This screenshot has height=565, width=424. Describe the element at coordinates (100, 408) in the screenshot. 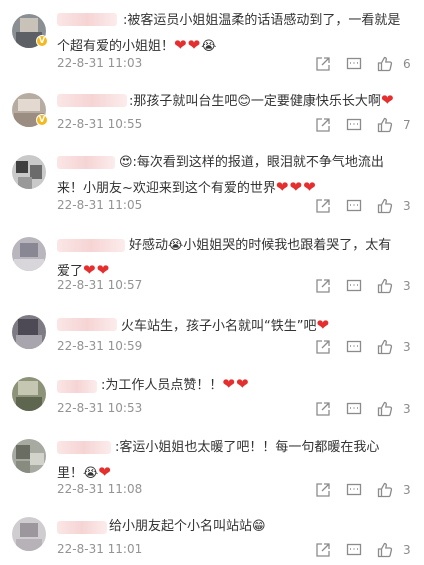

I see `comment-time: 22-8-31 10:53` at that location.